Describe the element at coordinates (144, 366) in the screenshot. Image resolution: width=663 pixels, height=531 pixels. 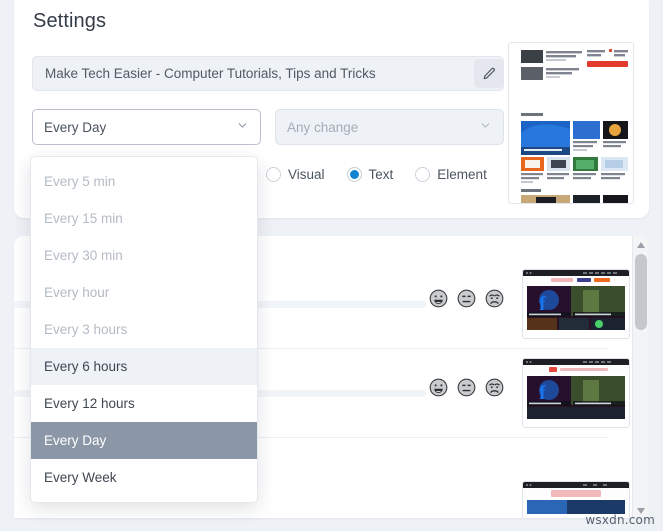
I see `dropdown-item-every-6-hours: Every 6 hours` at that location.